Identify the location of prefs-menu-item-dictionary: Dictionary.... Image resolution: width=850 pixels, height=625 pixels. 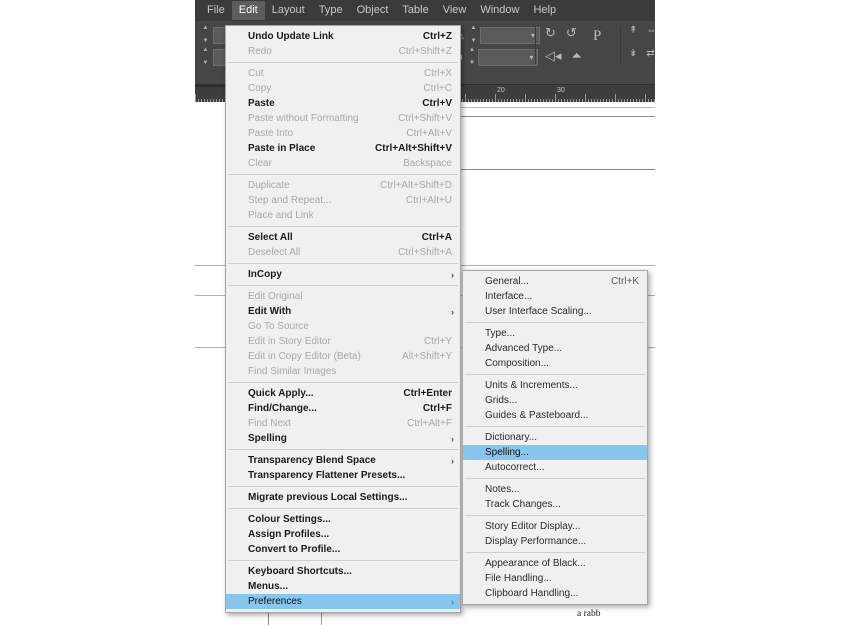
(555, 437).